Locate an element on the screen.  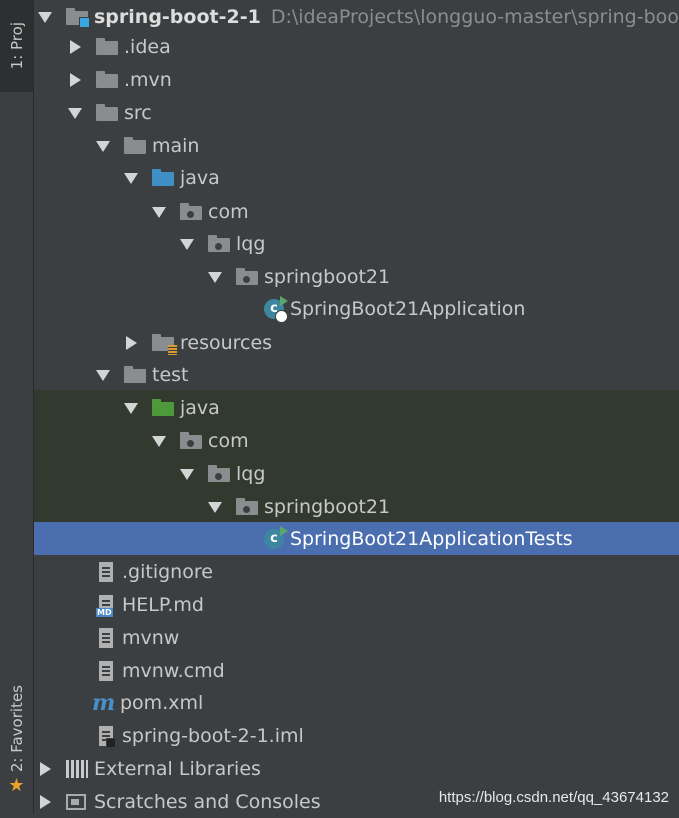
star-icon: ★ is located at coordinates (16, 785).